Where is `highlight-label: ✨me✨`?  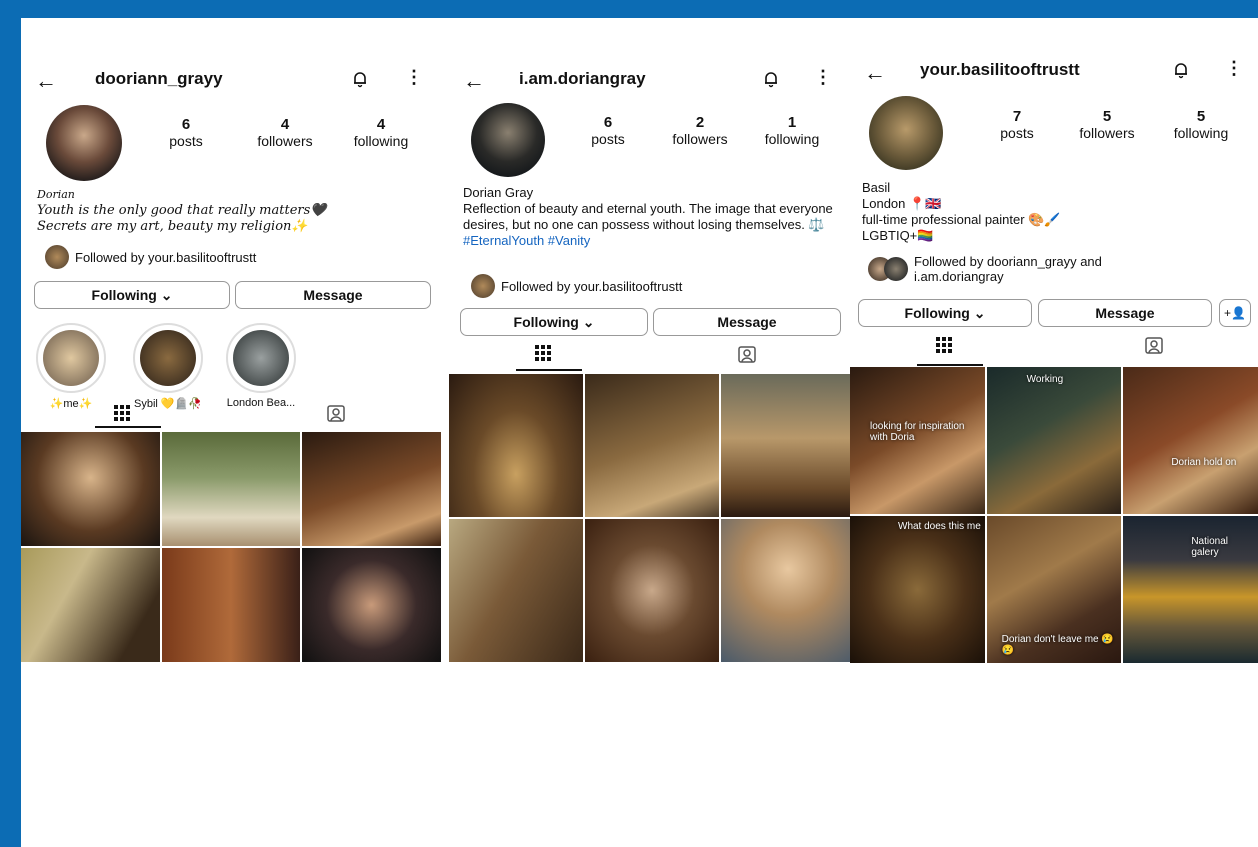
highlight-label: ✨me✨ is located at coordinates (71, 404).